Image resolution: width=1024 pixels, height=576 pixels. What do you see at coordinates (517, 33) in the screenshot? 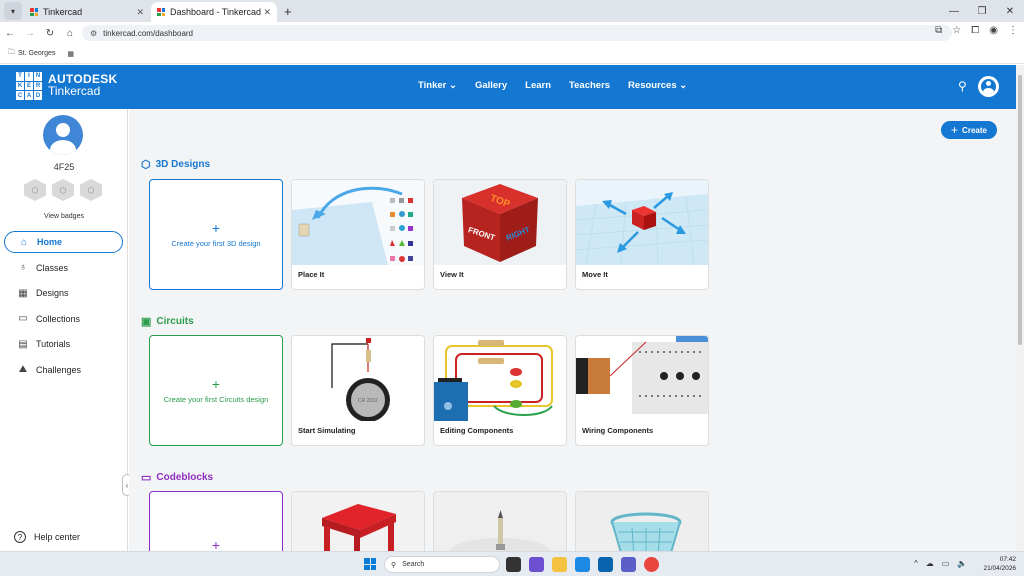
I see `url-input: ⚙ tinkercad.com/dashboard` at bounding box center [517, 33].